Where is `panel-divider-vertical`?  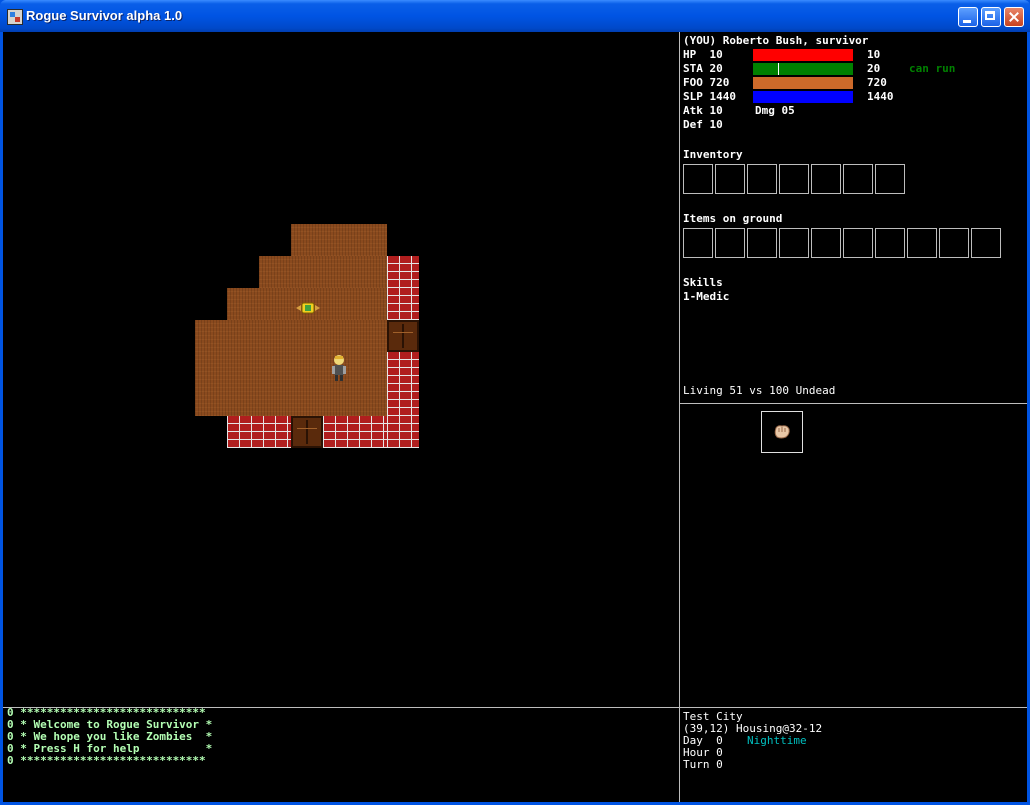
panel-divider-vertical is located at coordinates (679, 417).